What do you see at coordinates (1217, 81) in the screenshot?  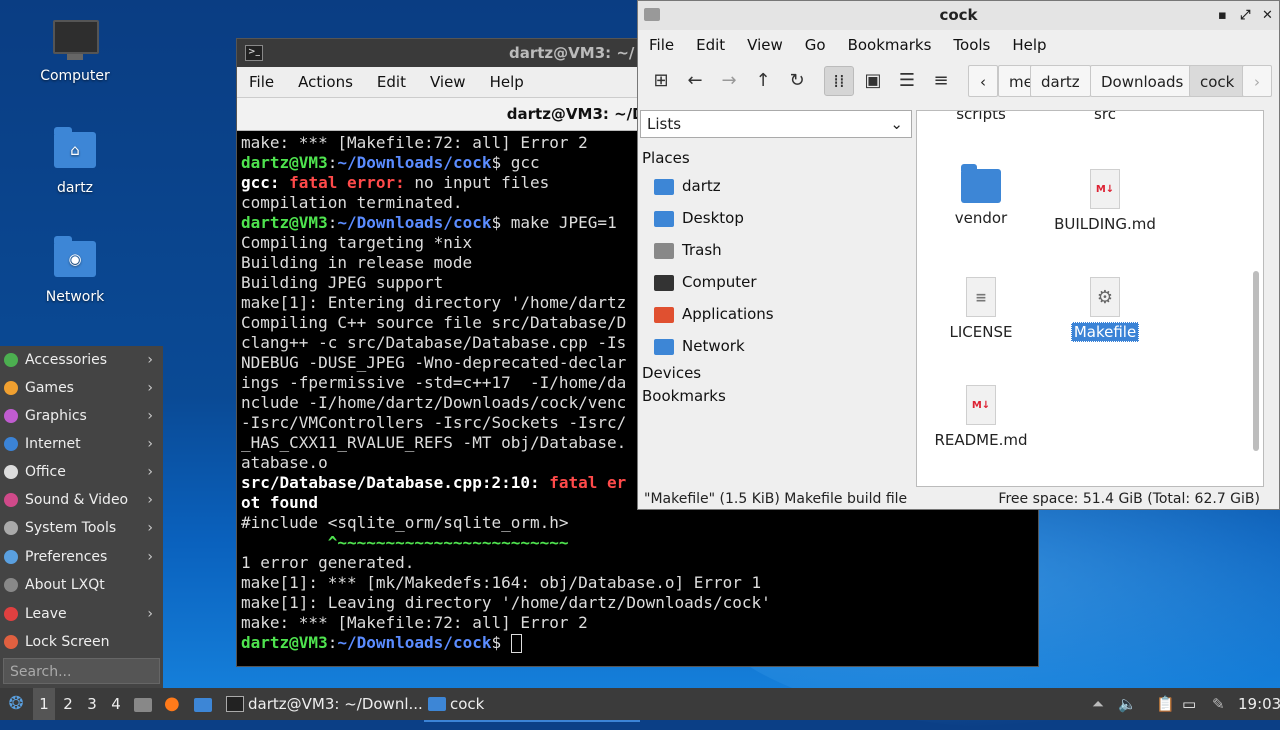 I see `breadcrumb-cock: cock` at bounding box center [1217, 81].